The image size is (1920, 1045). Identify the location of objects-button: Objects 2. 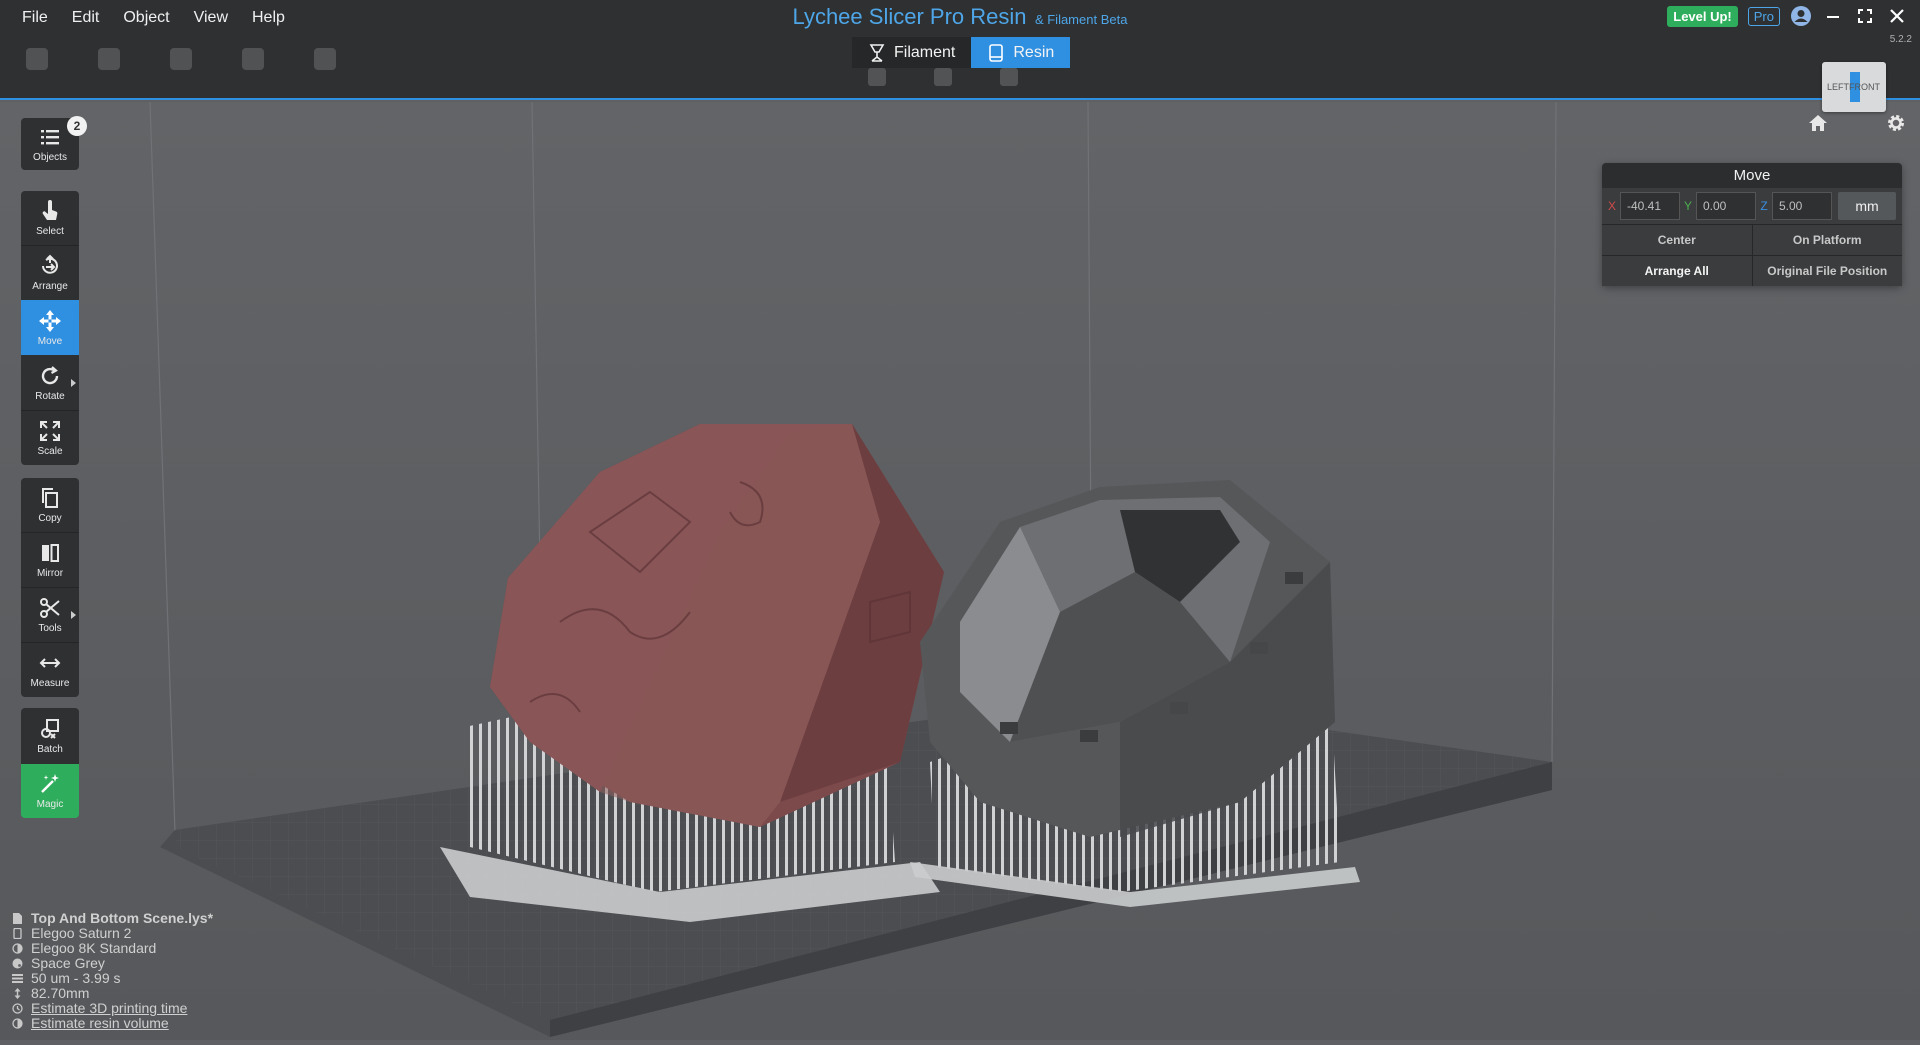
(54, 143).